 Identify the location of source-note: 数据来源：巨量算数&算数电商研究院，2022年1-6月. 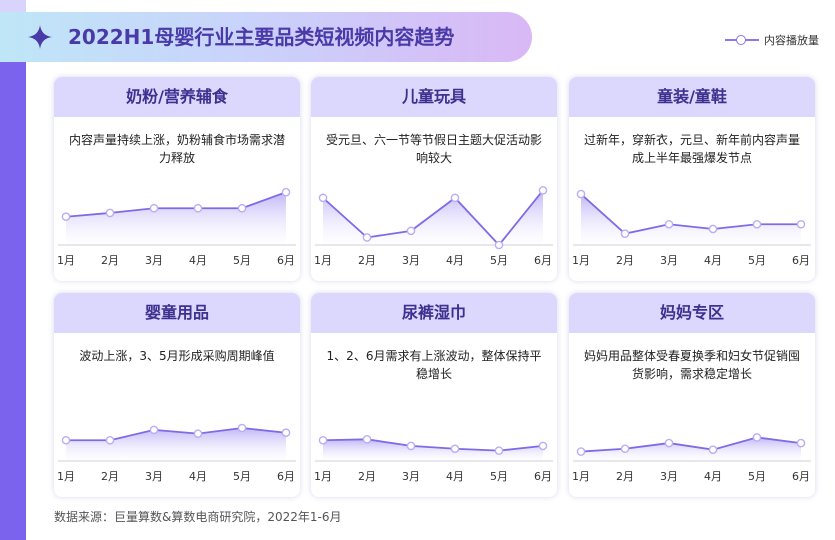
(198, 517).